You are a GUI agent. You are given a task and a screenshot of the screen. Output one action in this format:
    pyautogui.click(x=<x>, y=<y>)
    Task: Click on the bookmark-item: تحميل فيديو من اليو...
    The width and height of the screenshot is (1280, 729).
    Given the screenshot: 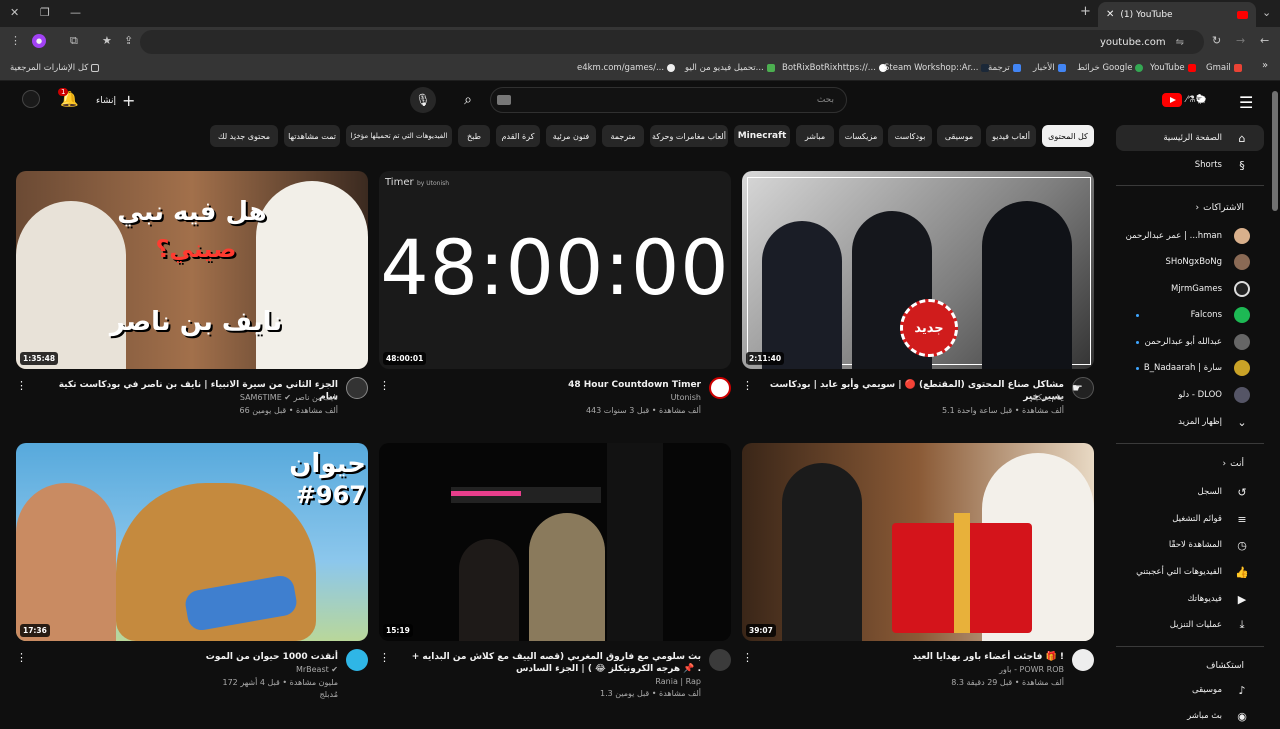 What is the action you would take?
    pyautogui.click(x=730, y=68)
    